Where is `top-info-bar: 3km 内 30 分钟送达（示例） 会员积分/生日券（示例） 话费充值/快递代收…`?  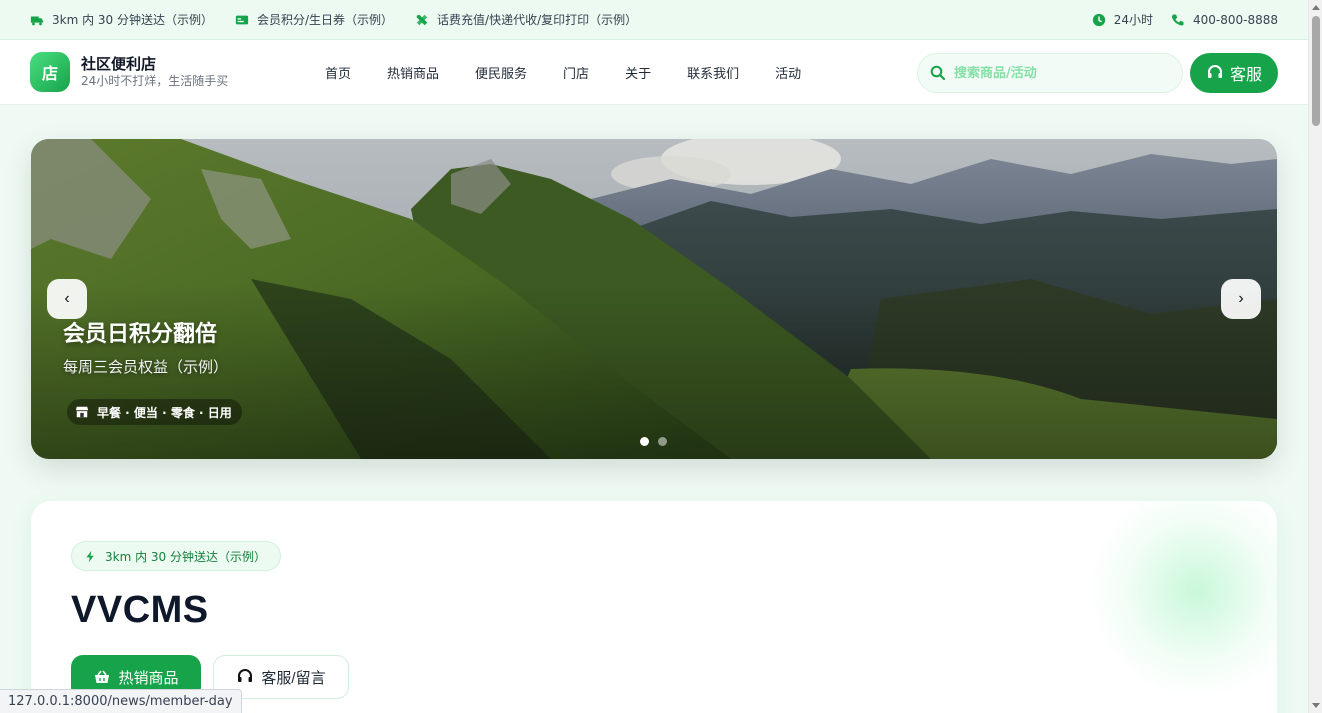
top-info-bar: 3km 内 30 分钟送达（示例） 会员积分/生日券（示例） 话费充值/快递代收… is located at coordinates (654, 20).